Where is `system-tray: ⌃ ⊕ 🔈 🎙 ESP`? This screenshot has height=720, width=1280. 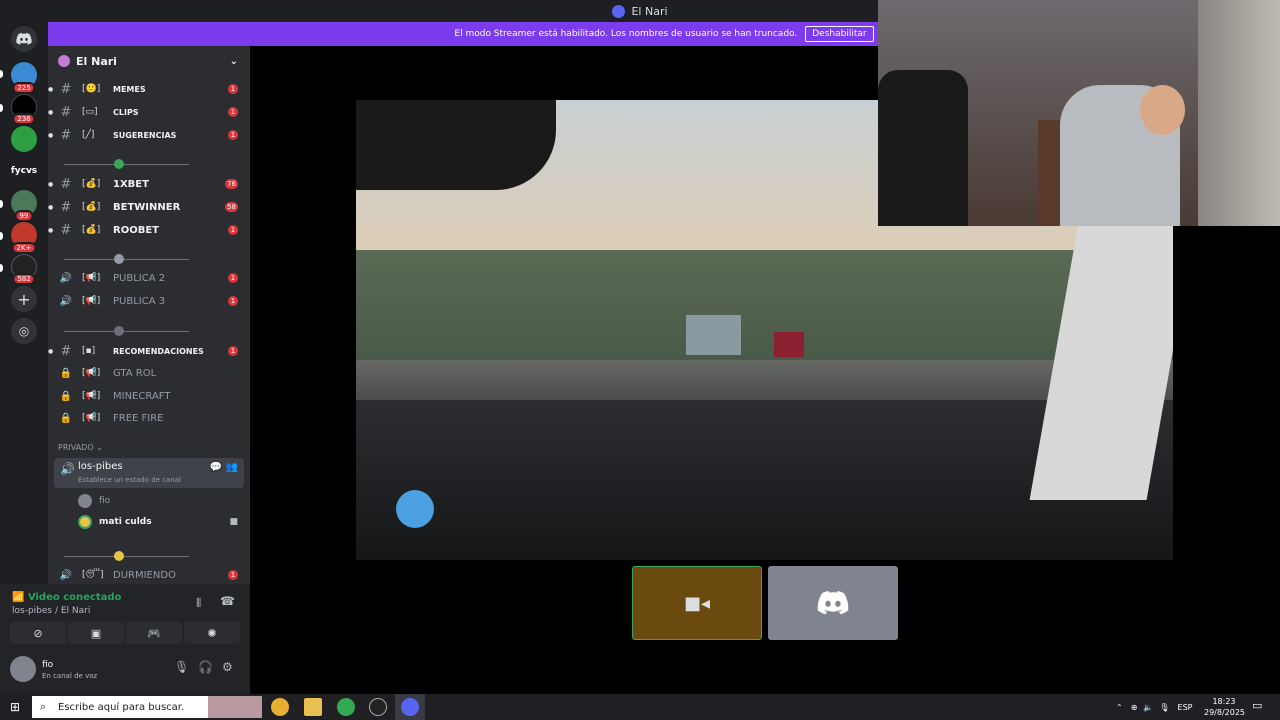 system-tray: ⌃ ⊕ 🔈 🎙 ESP is located at coordinates (1161, 707).